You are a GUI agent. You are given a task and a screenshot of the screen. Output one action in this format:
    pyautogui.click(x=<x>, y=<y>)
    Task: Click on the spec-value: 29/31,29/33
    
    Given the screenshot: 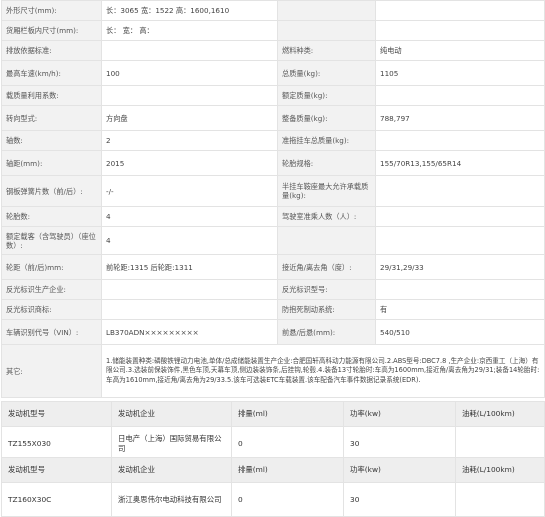 What is the action you would take?
    pyautogui.click(x=460, y=267)
    